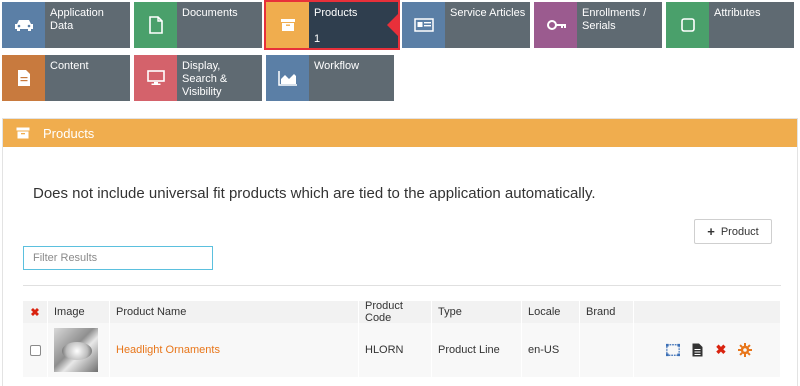  Describe the element at coordinates (118, 258) in the screenshot. I see `filter-results-input` at that location.